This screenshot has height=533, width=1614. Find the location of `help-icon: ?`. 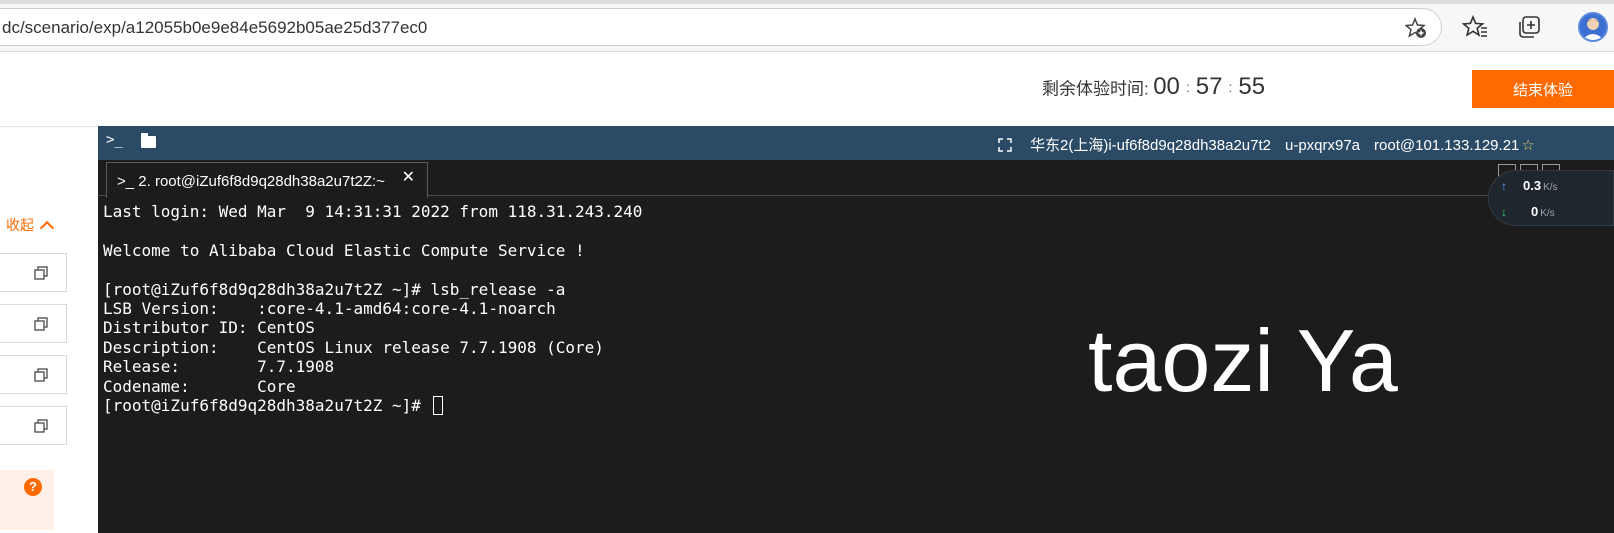

help-icon: ? is located at coordinates (33, 487).